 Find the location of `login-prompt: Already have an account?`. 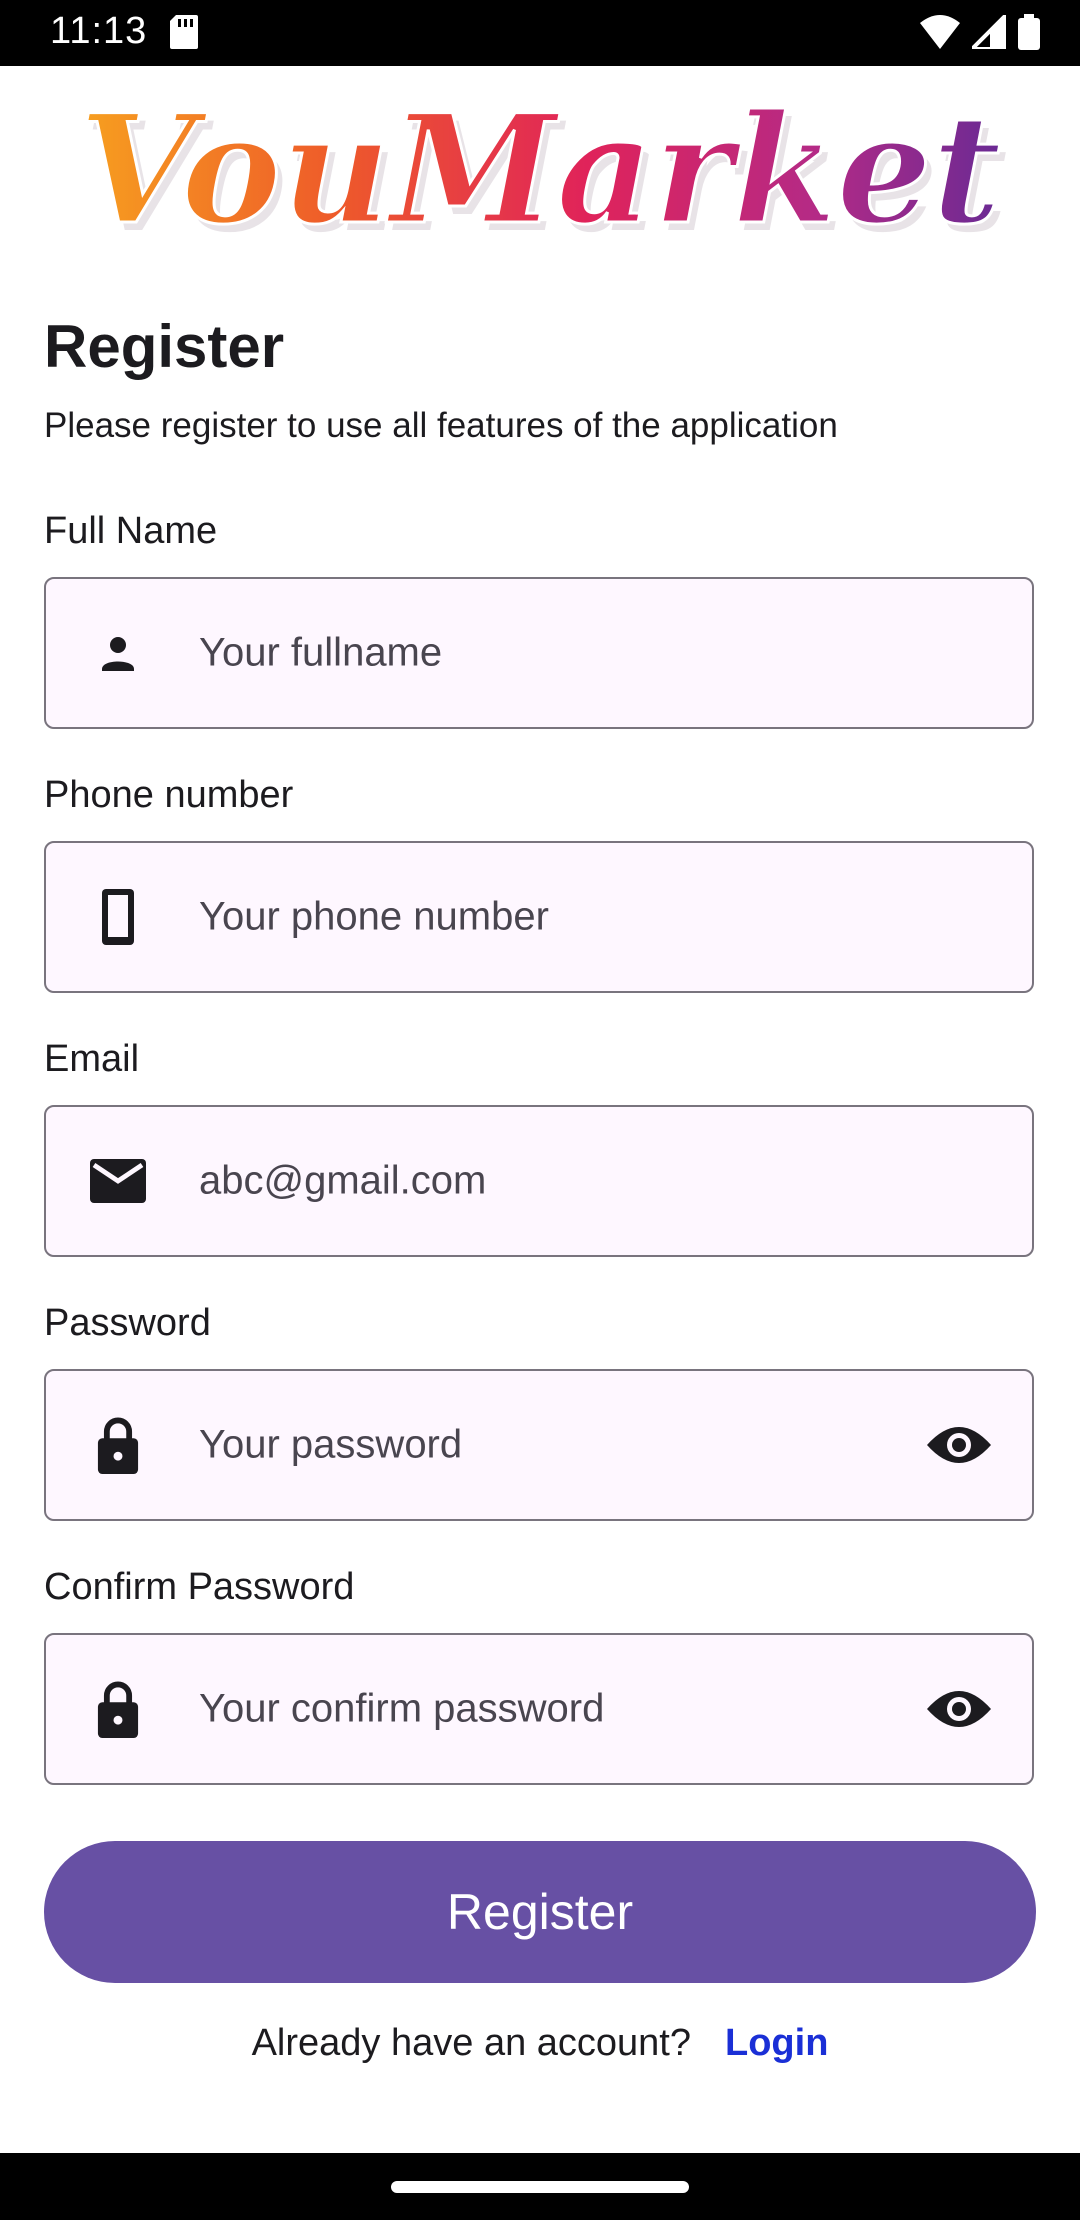

login-prompt: Already have an account? is located at coordinates (471, 2043).